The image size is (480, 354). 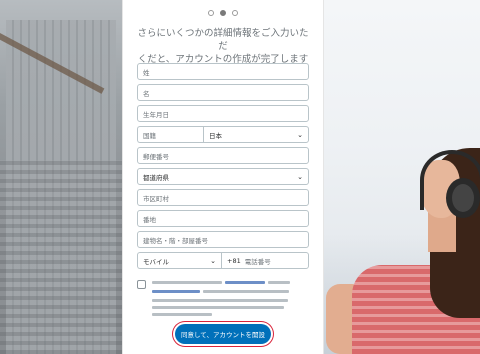 I want to click on postal-code-placeholder: 郵便番号, so click(x=156, y=156).